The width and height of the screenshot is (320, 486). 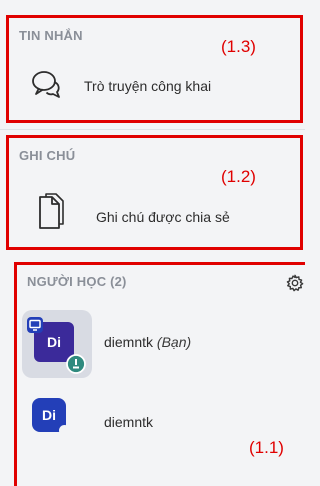 I want to click on messages-section-title: TIN NHẮN, so click(x=51, y=35).